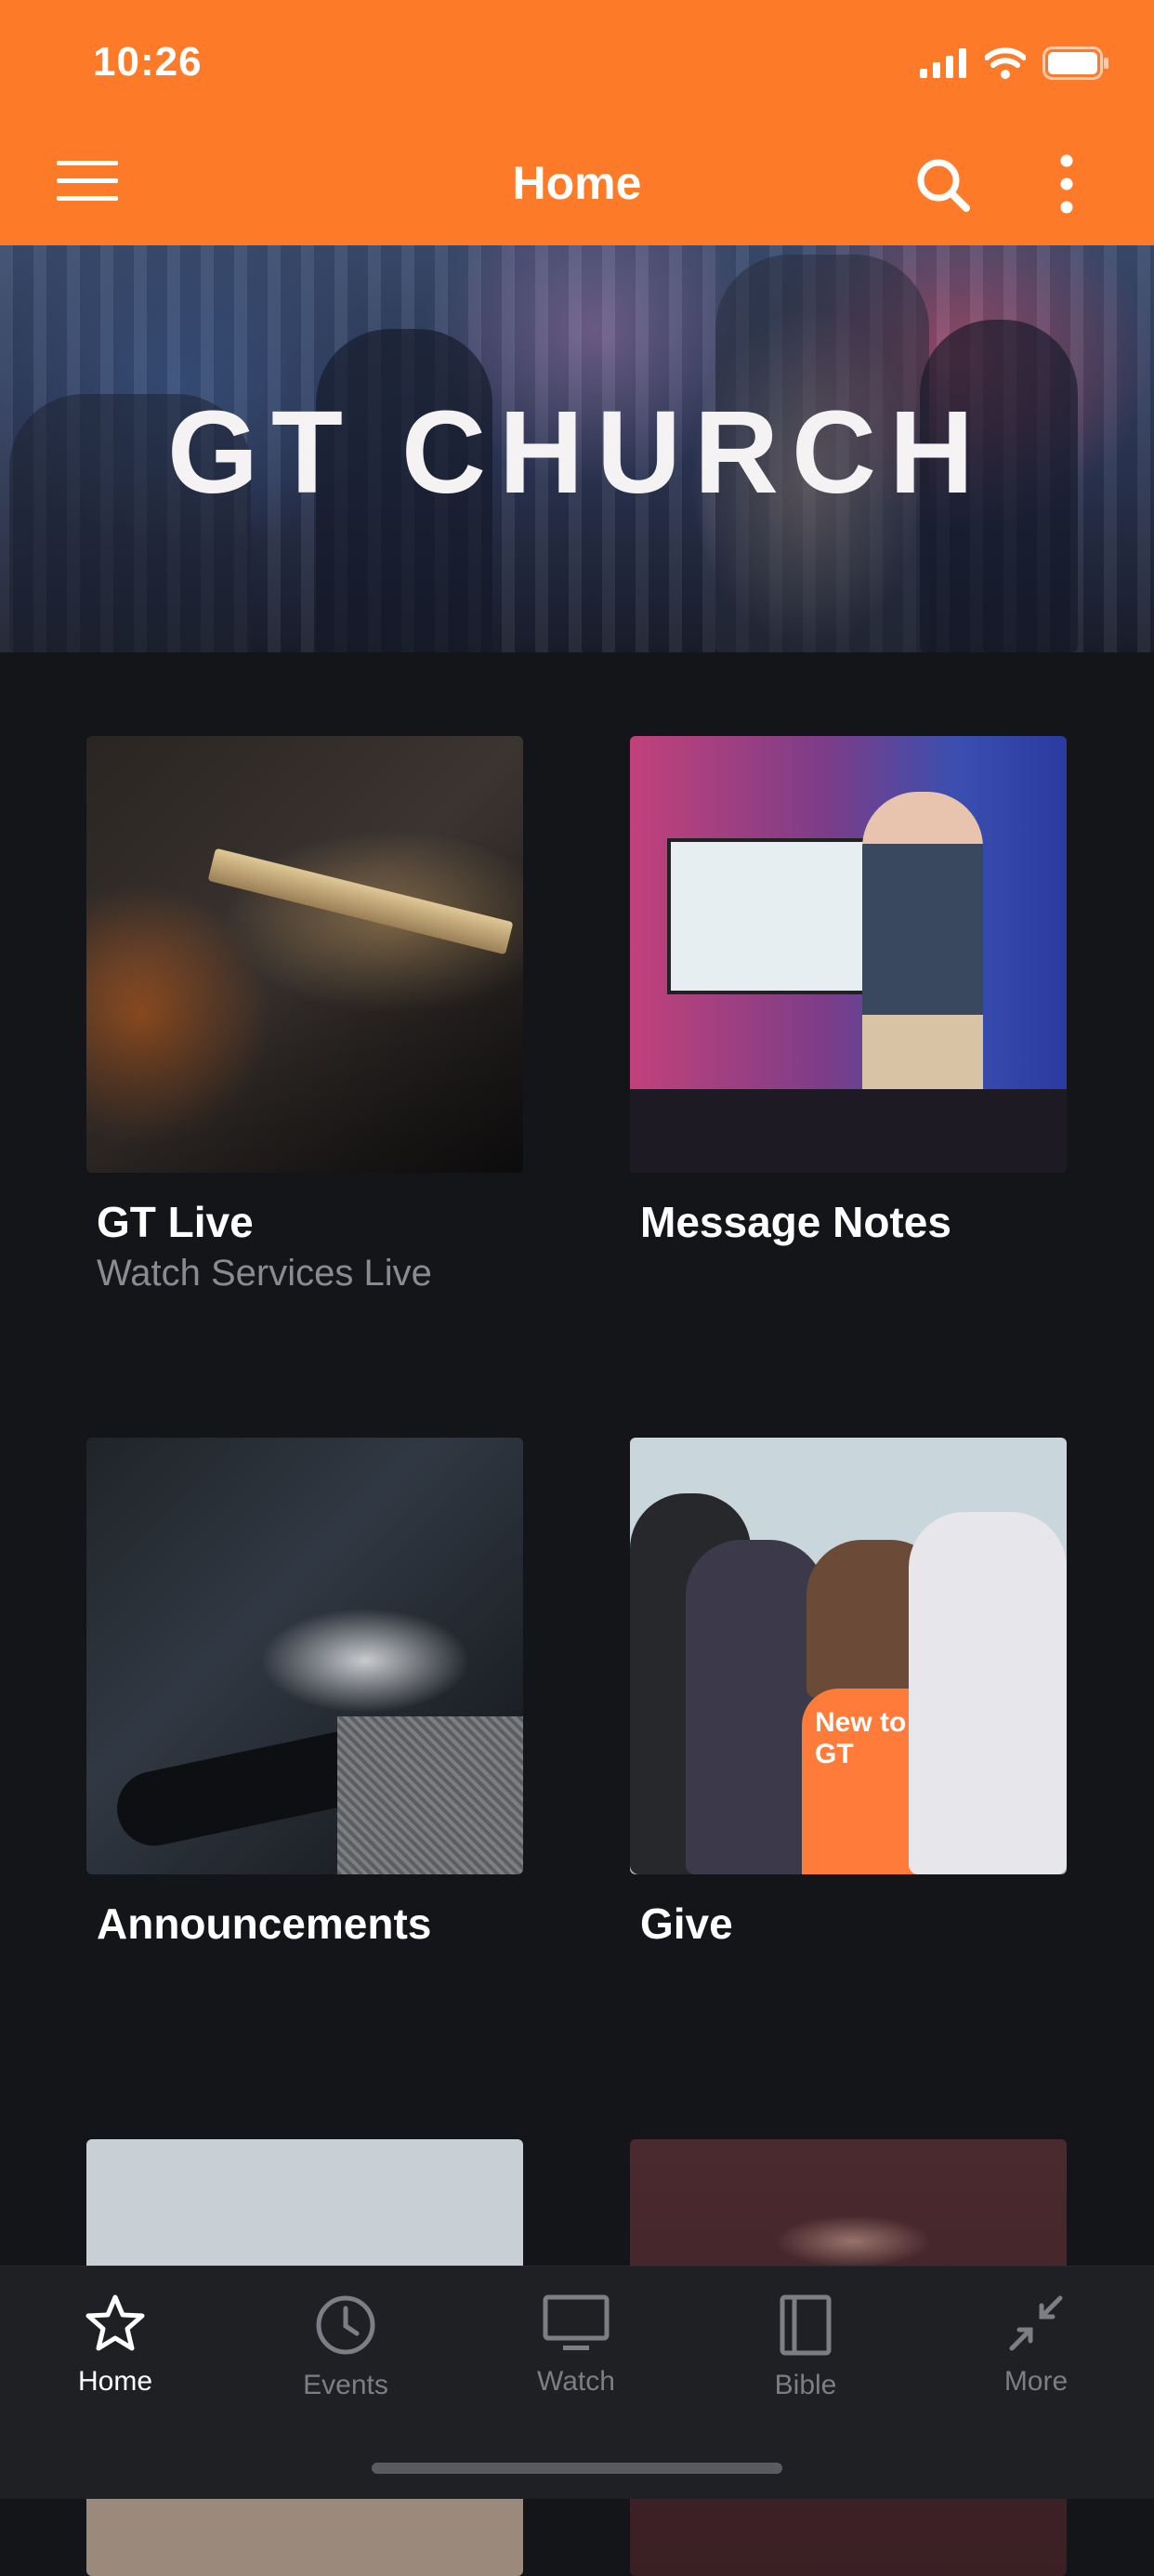 The height and width of the screenshot is (2576, 1154). I want to click on card-title: Message Notes, so click(795, 1222).